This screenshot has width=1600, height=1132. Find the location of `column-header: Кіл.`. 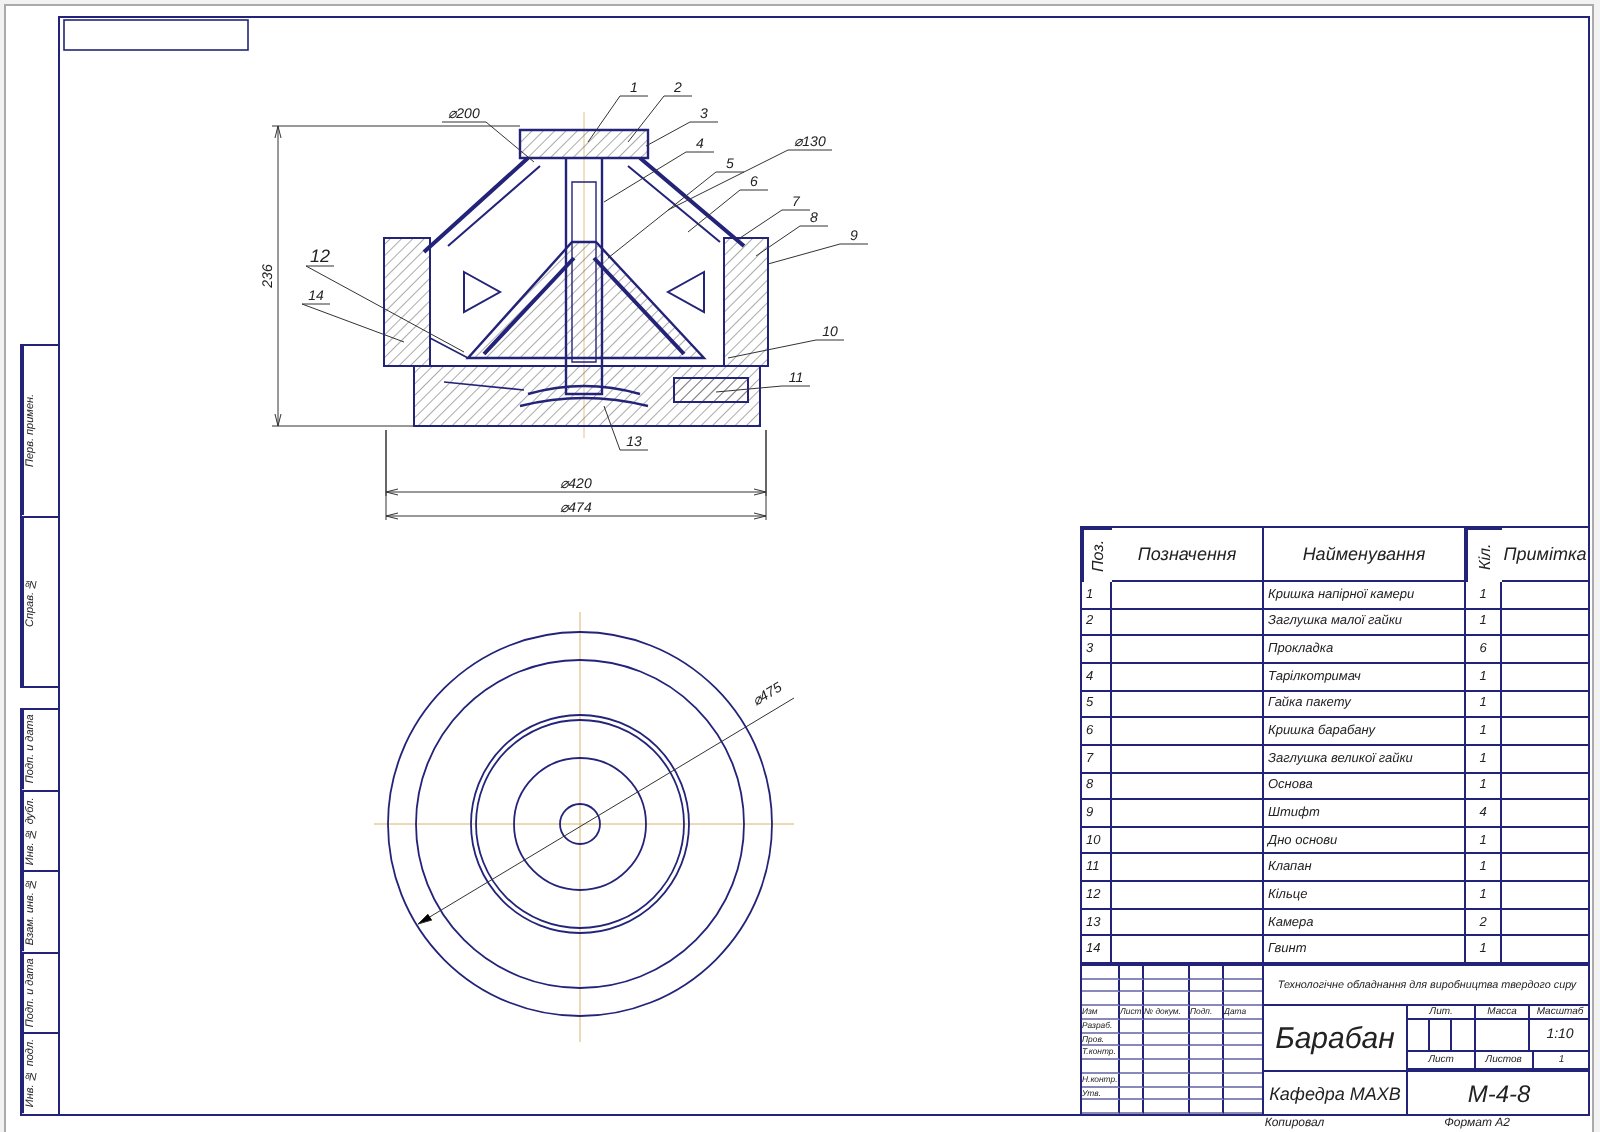

column-header: Кіл. is located at coordinates (1484, 555).